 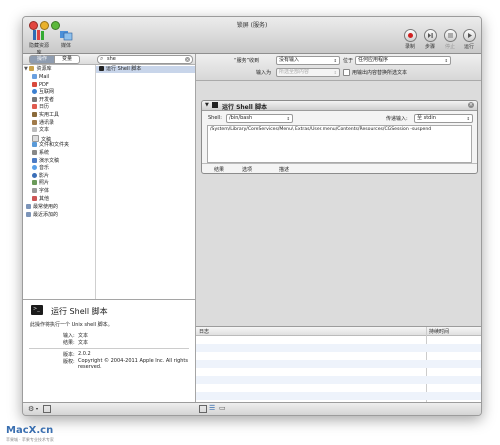 What do you see at coordinates (219, 169) in the screenshot?
I see `results-tab: 结果` at bounding box center [219, 169].